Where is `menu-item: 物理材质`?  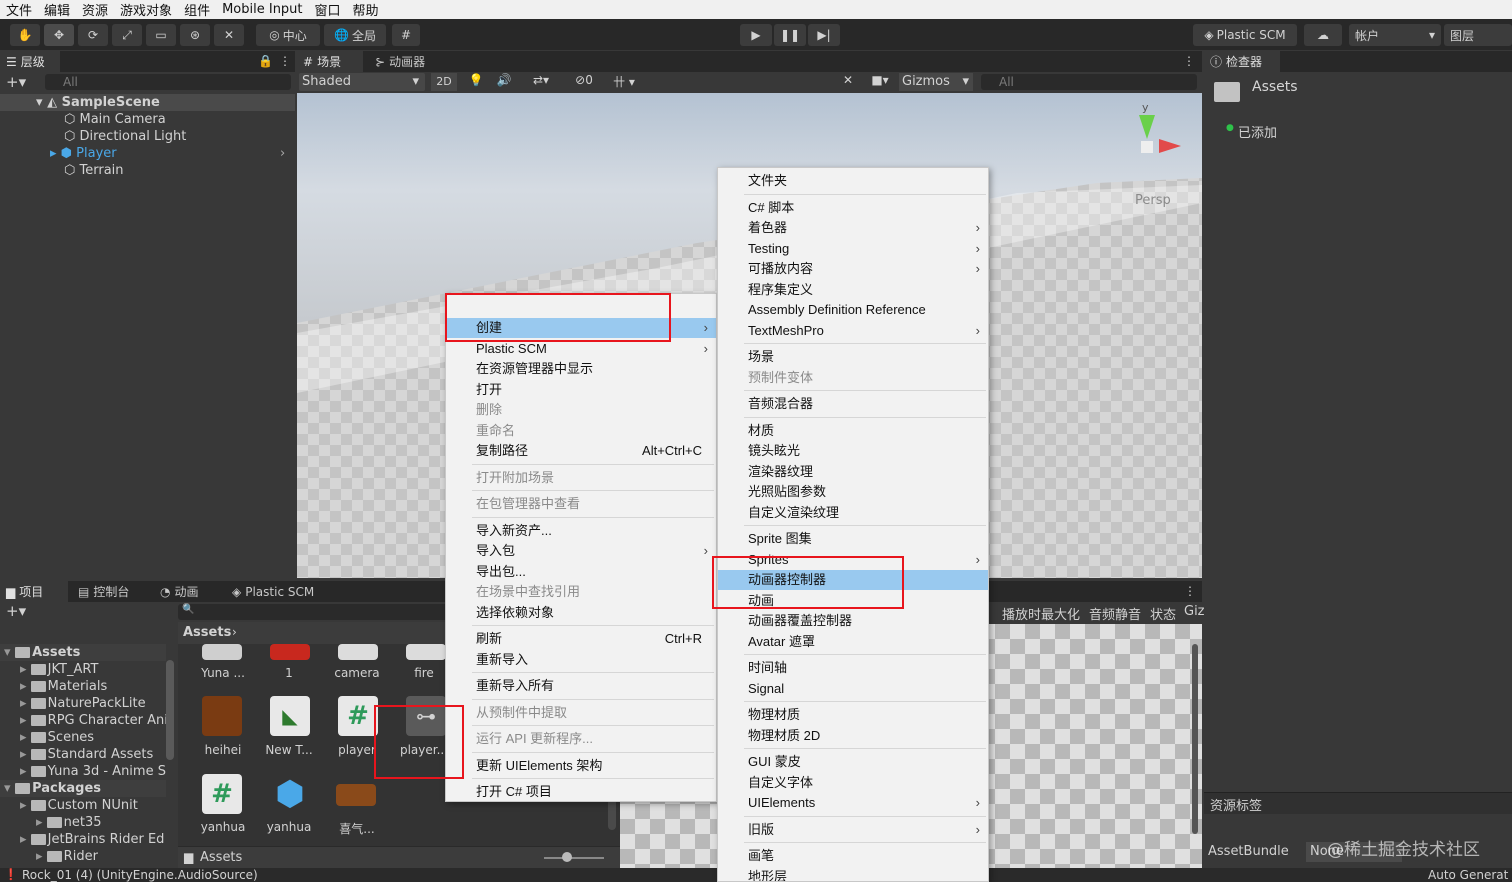
menu-item: 物理材质 is located at coordinates (853, 715).